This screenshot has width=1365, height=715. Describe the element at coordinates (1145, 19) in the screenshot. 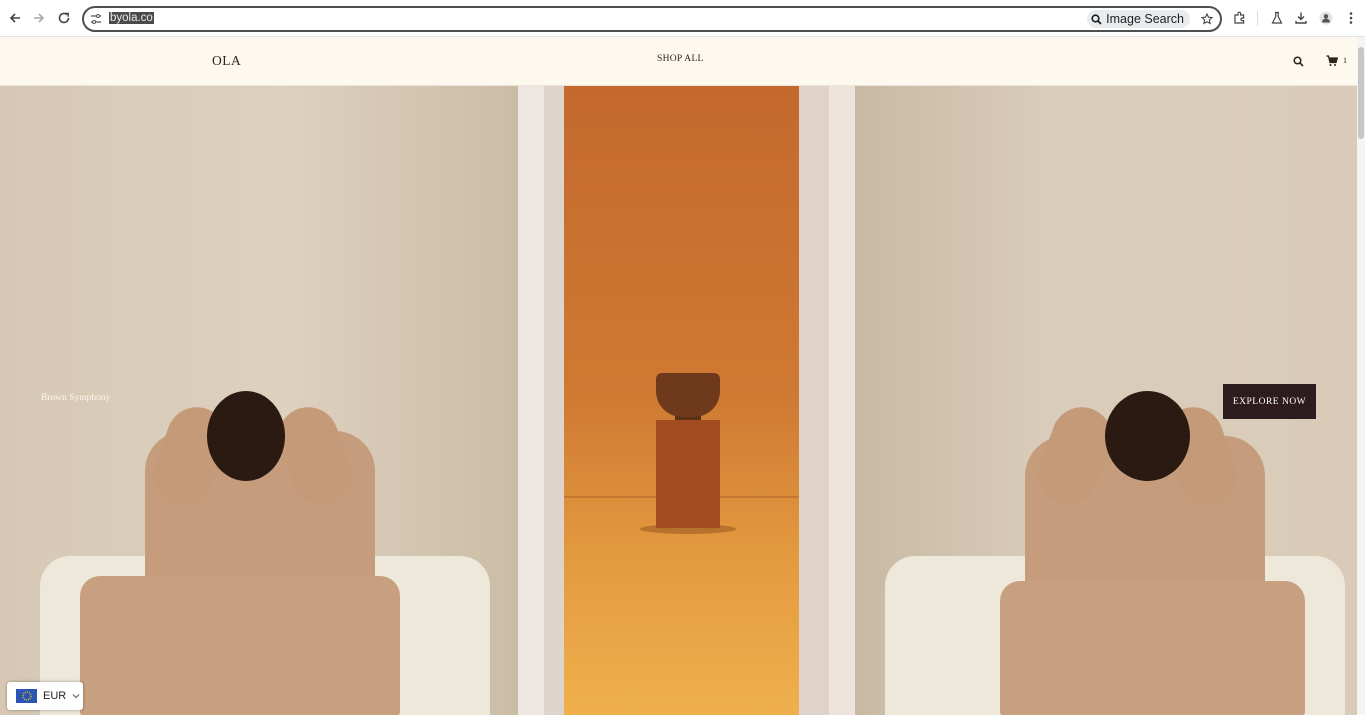

I see `image-search-label: Image Search` at that location.